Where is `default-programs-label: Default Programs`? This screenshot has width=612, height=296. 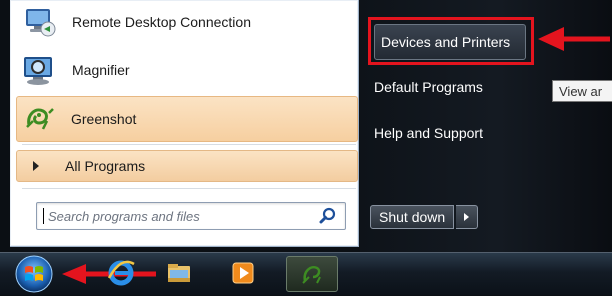
default-programs-label: Default Programs is located at coordinates (428, 87).